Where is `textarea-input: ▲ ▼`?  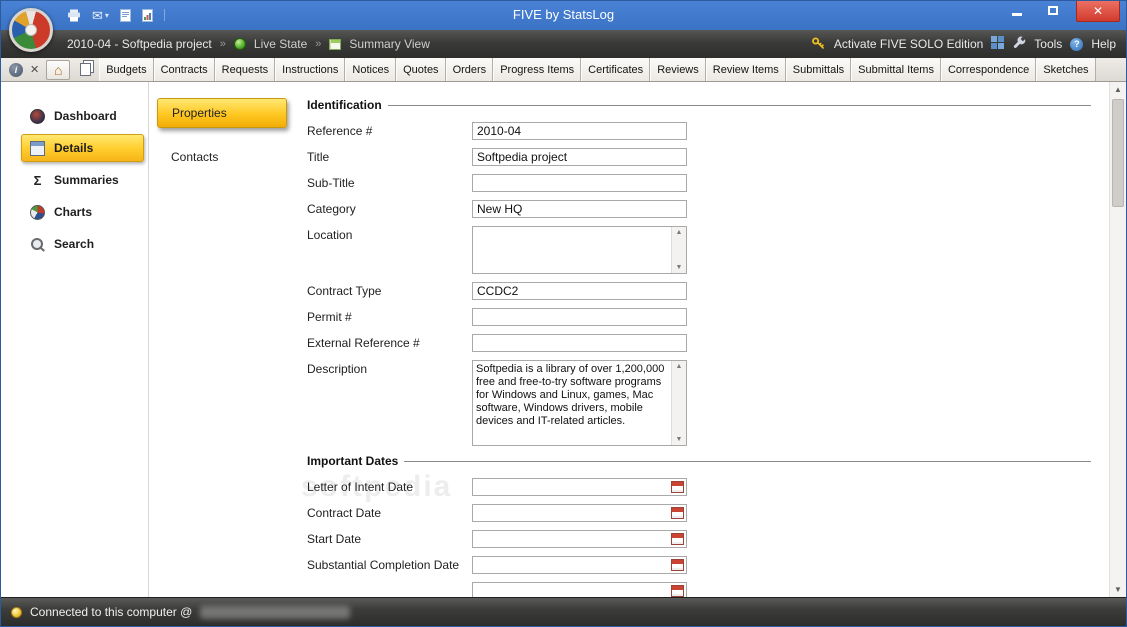
textarea-input: ▲ ▼ is located at coordinates (579, 250).